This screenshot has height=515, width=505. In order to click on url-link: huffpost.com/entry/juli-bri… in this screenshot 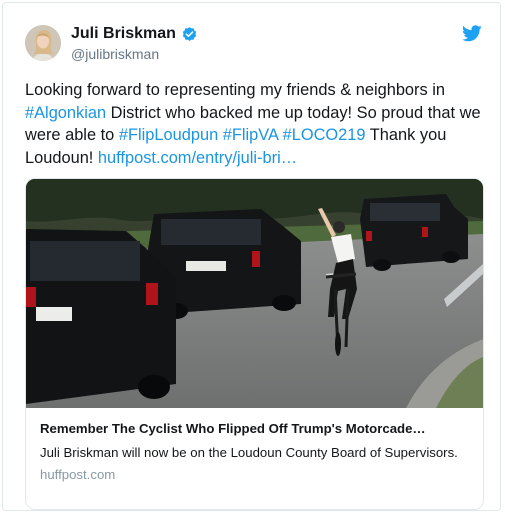, I will do `click(197, 158)`.